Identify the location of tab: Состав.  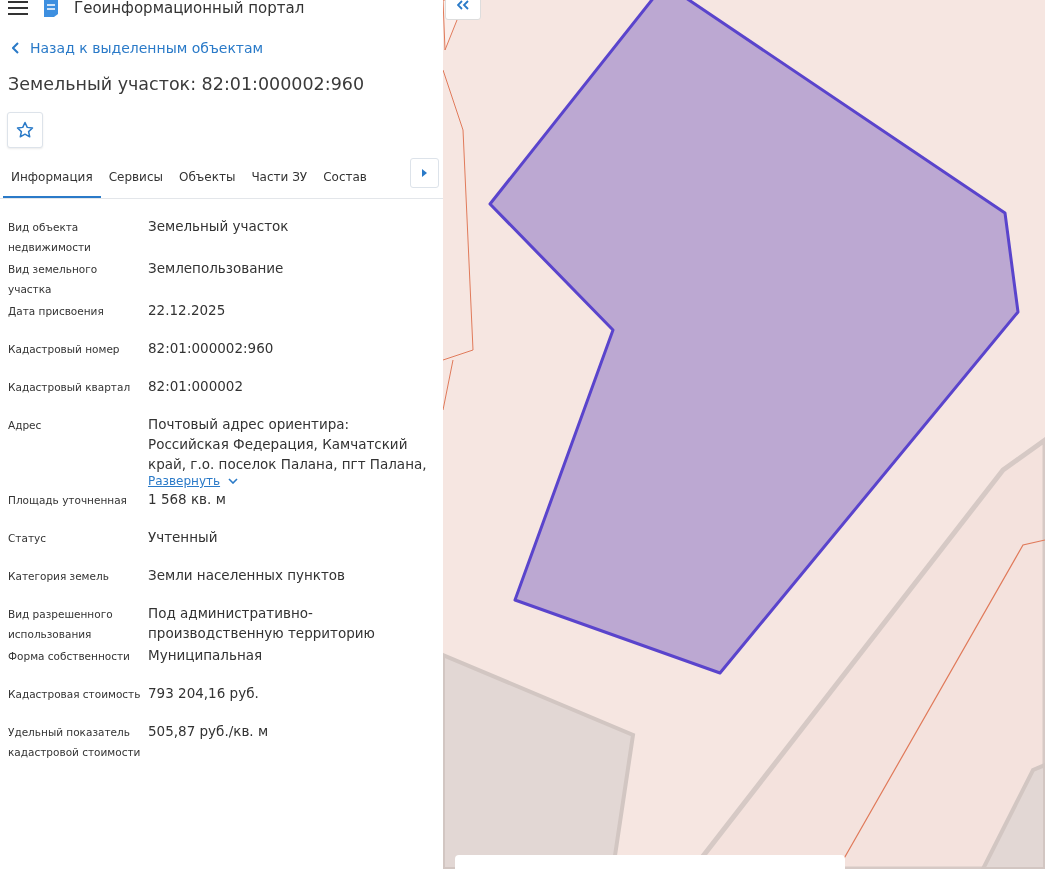
(345, 178).